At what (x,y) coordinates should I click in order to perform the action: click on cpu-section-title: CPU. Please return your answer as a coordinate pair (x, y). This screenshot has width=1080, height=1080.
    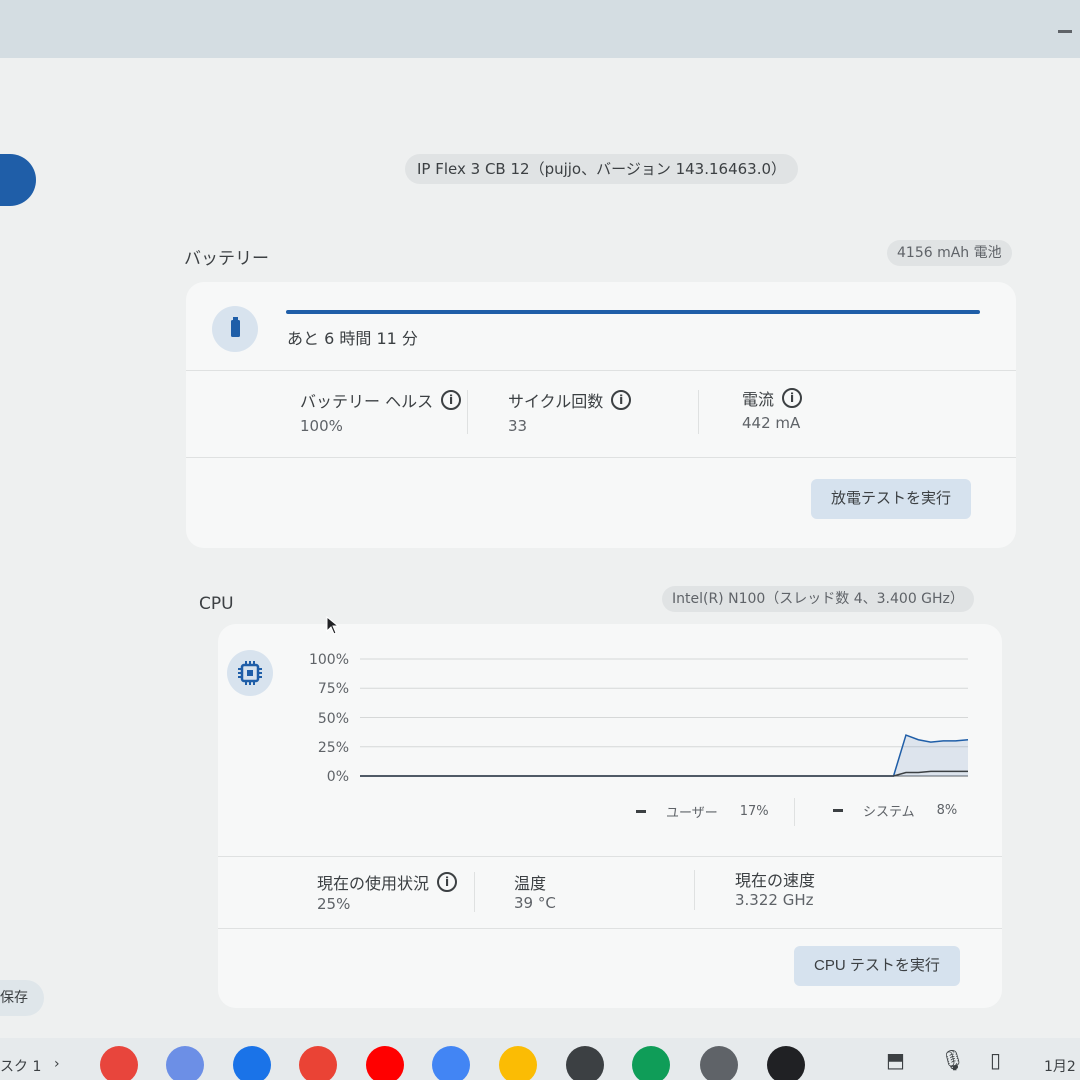
    Looking at the image, I should click on (216, 604).